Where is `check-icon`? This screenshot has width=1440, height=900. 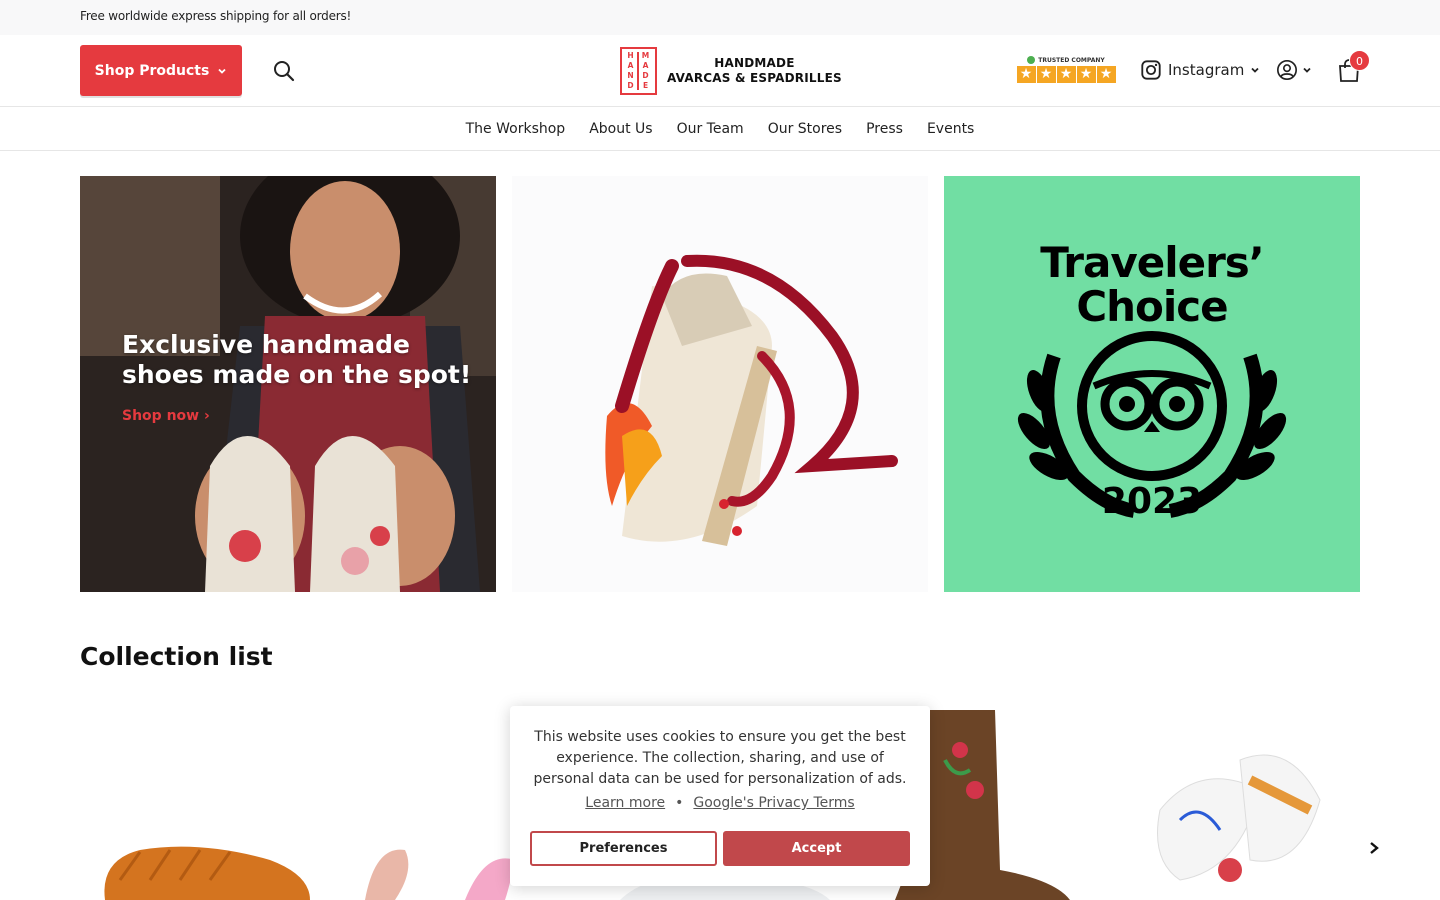
check-icon is located at coordinates (1031, 60).